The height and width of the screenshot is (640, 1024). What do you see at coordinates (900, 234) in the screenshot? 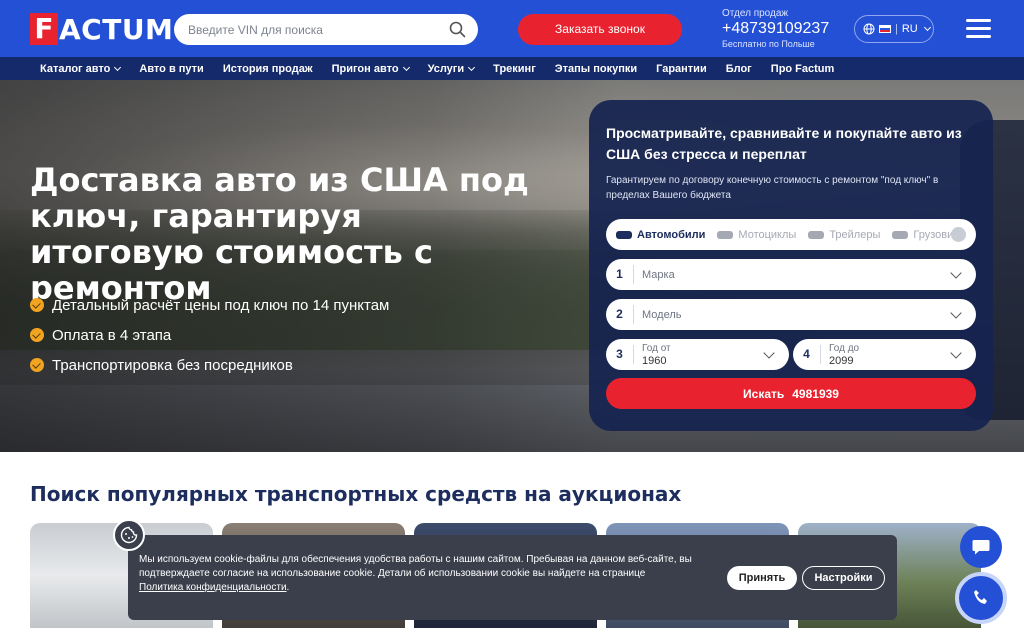
I see `truck-icon` at bounding box center [900, 234].